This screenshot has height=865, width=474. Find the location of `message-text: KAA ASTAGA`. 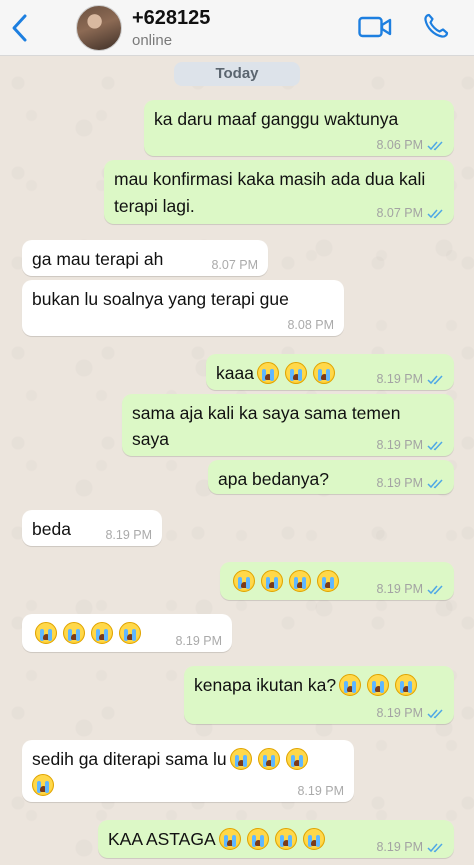

message-text: KAA ASTAGA is located at coordinates (162, 839).